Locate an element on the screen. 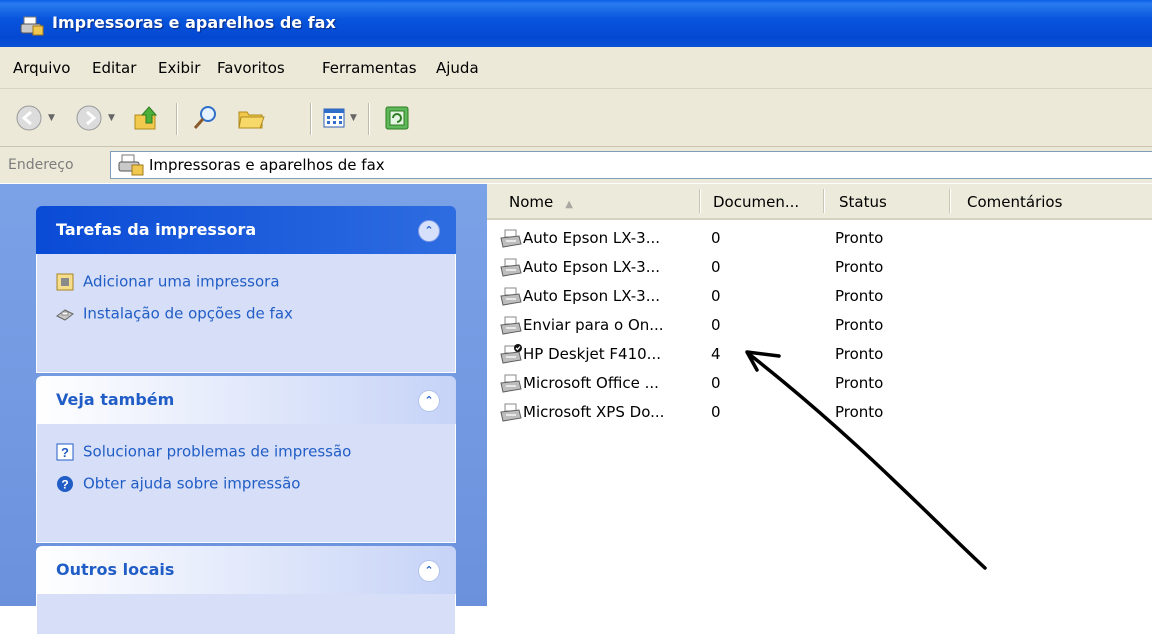 This screenshot has height=635, width=1152. forward-icon is located at coordinates (89, 118).